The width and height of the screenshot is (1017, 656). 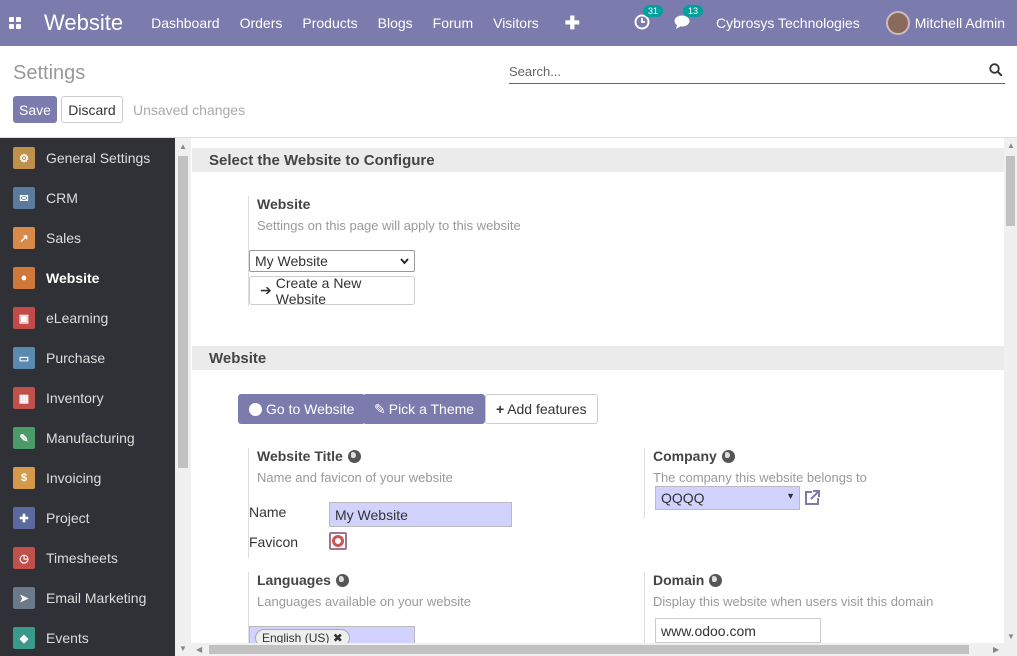 What do you see at coordinates (261, 23) in the screenshot?
I see `menu-orders: Orders` at bounding box center [261, 23].